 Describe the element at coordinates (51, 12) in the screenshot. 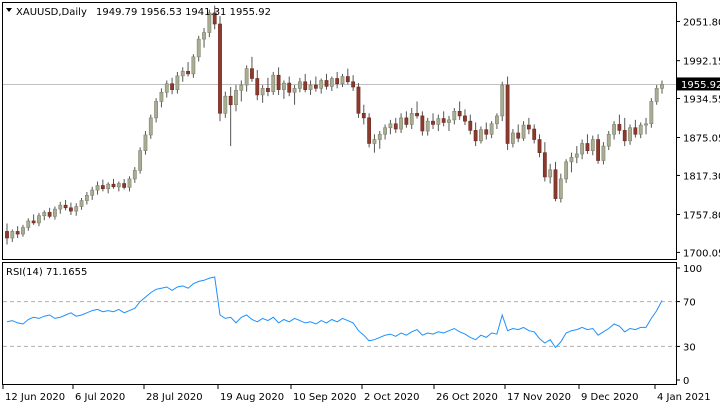

I see `symbol-label: XAUUSD,Daily` at that location.